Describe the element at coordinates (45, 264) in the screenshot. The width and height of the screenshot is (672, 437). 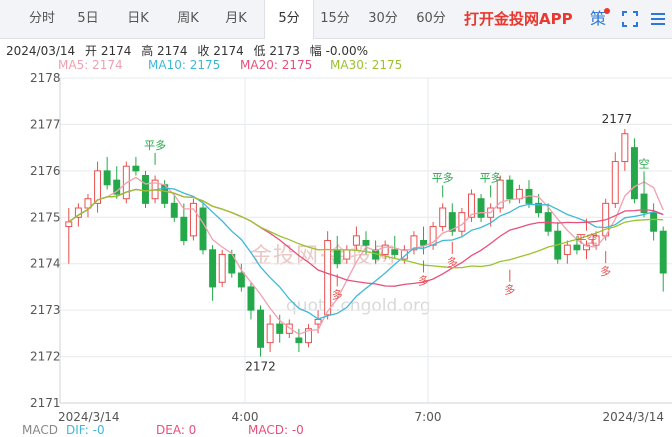
I see `y-tick-label: 2174` at that location.